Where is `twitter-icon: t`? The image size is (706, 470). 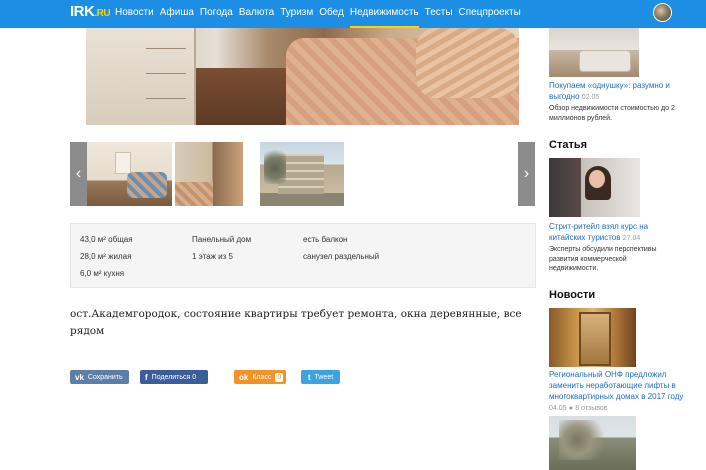 twitter-icon: t is located at coordinates (309, 377).